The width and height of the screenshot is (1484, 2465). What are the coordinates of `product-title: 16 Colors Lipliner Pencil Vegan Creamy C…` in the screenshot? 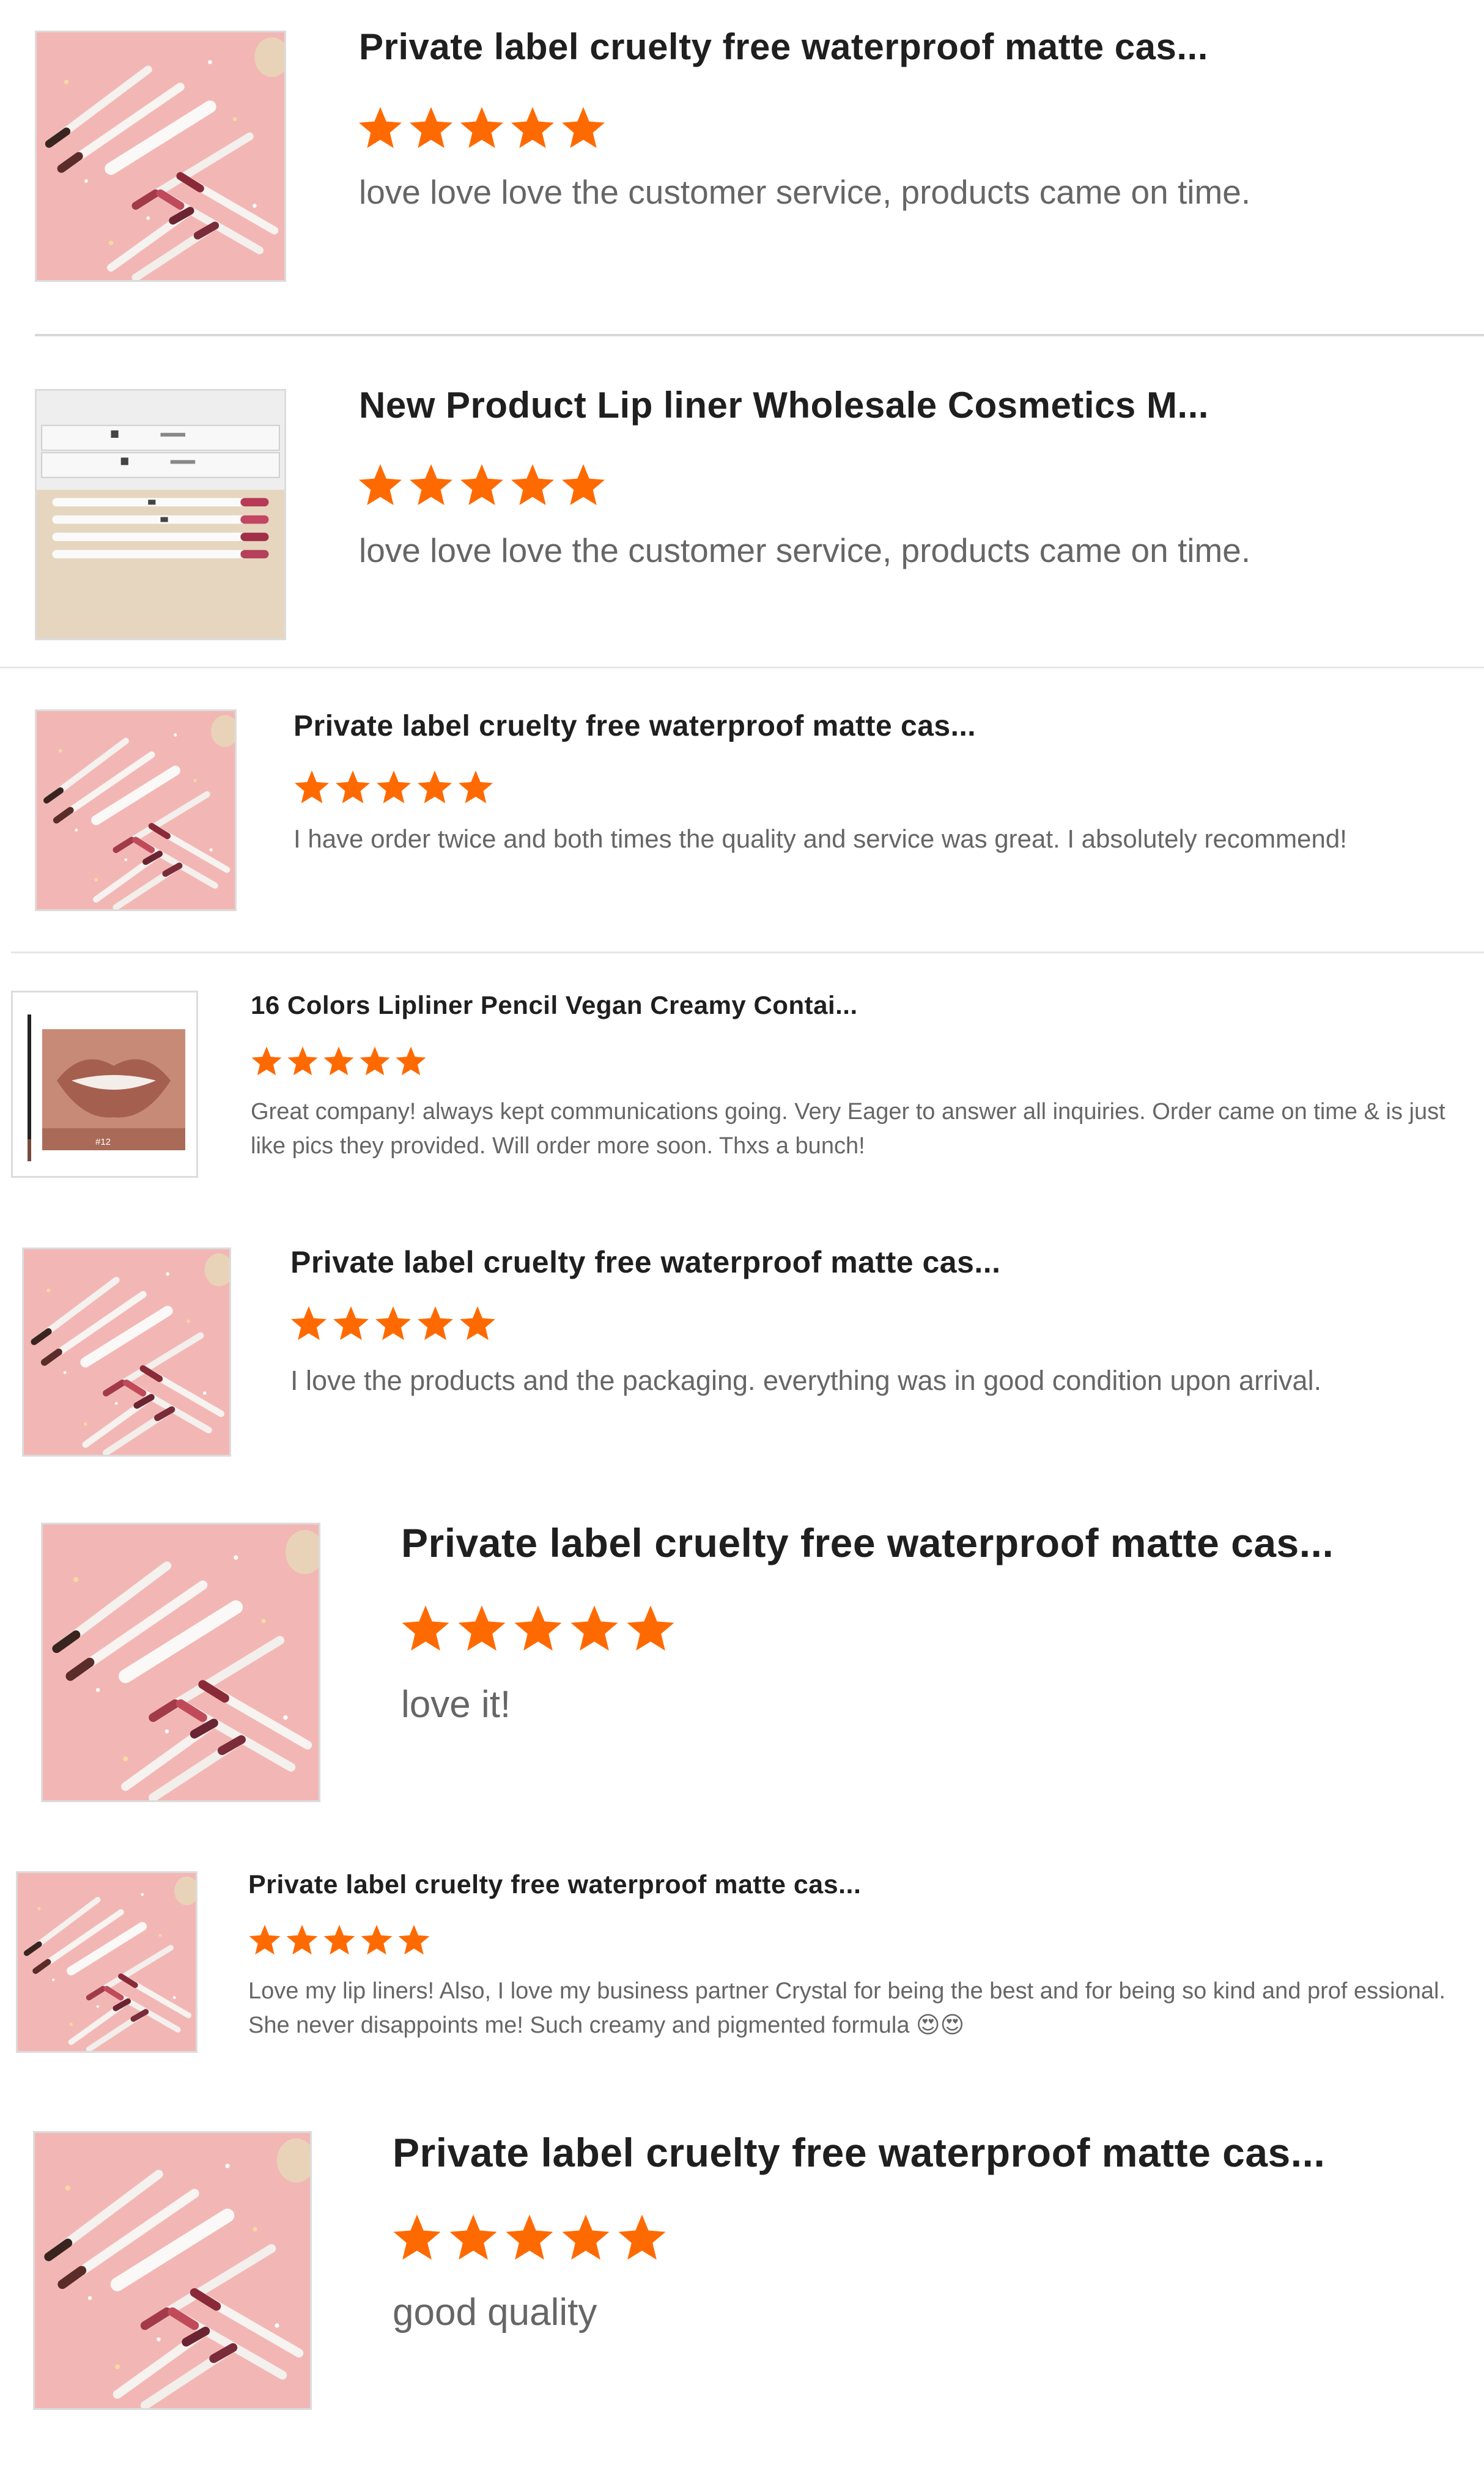 It's located at (554, 1005).